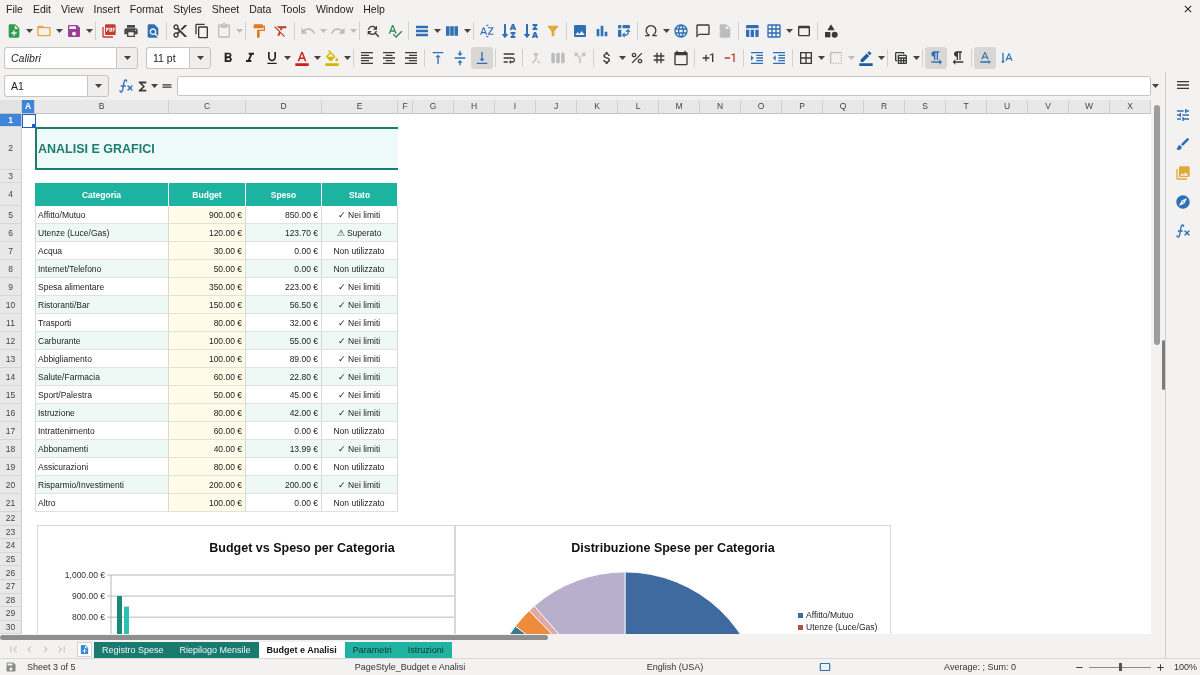 The image size is (1200, 675). I want to click on column-header: M, so click(679, 107).